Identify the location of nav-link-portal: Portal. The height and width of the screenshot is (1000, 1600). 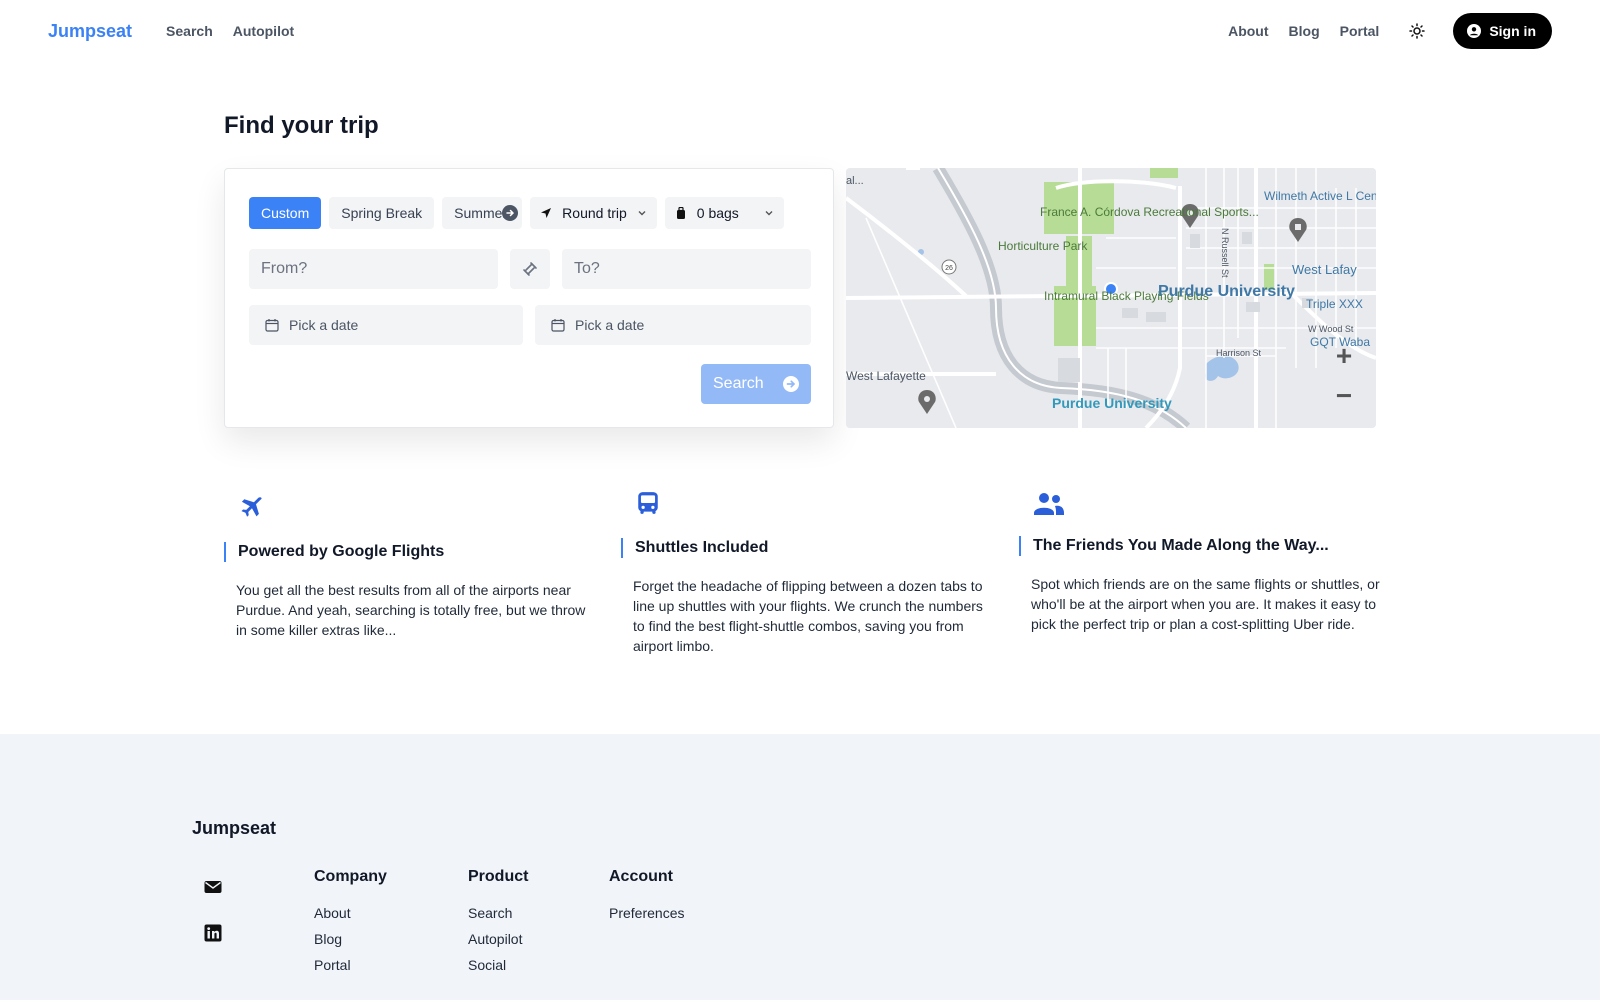
(1360, 31).